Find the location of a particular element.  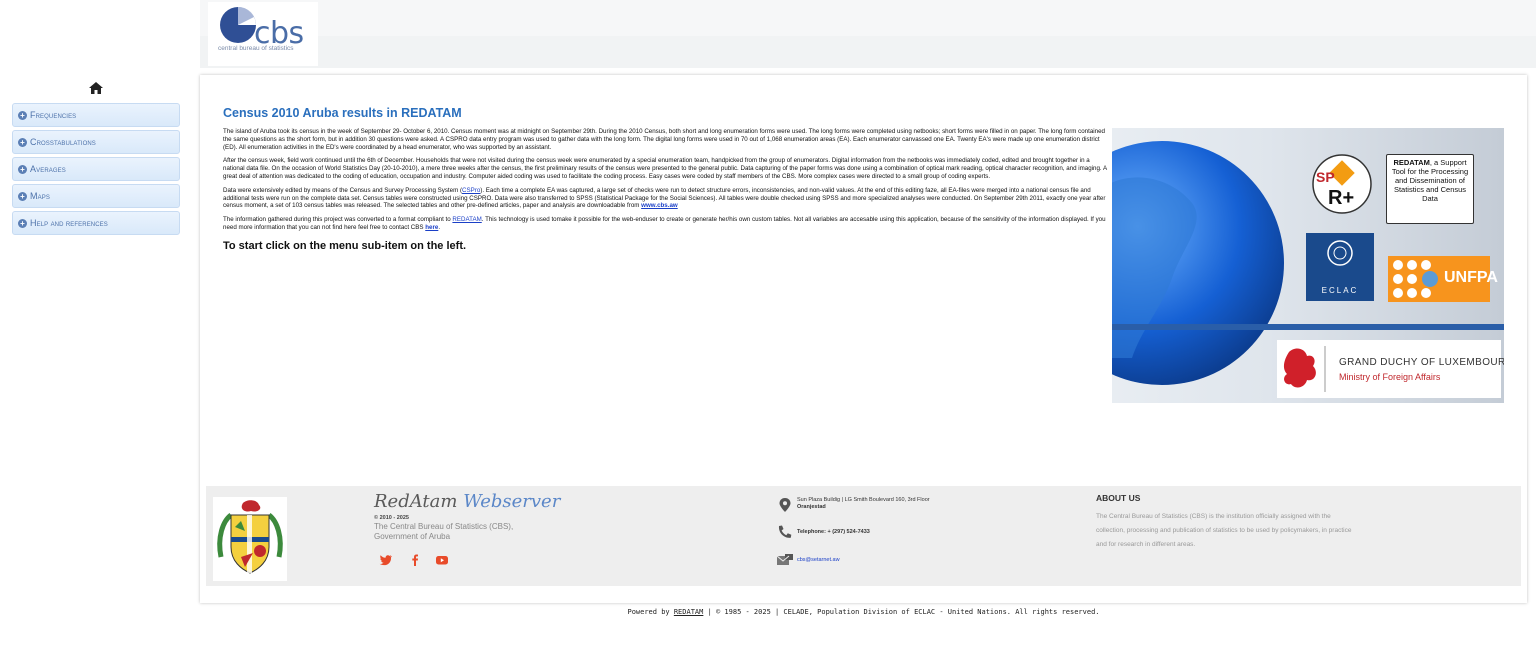

sidebar-item-help: + Help and references is located at coordinates (96, 223).